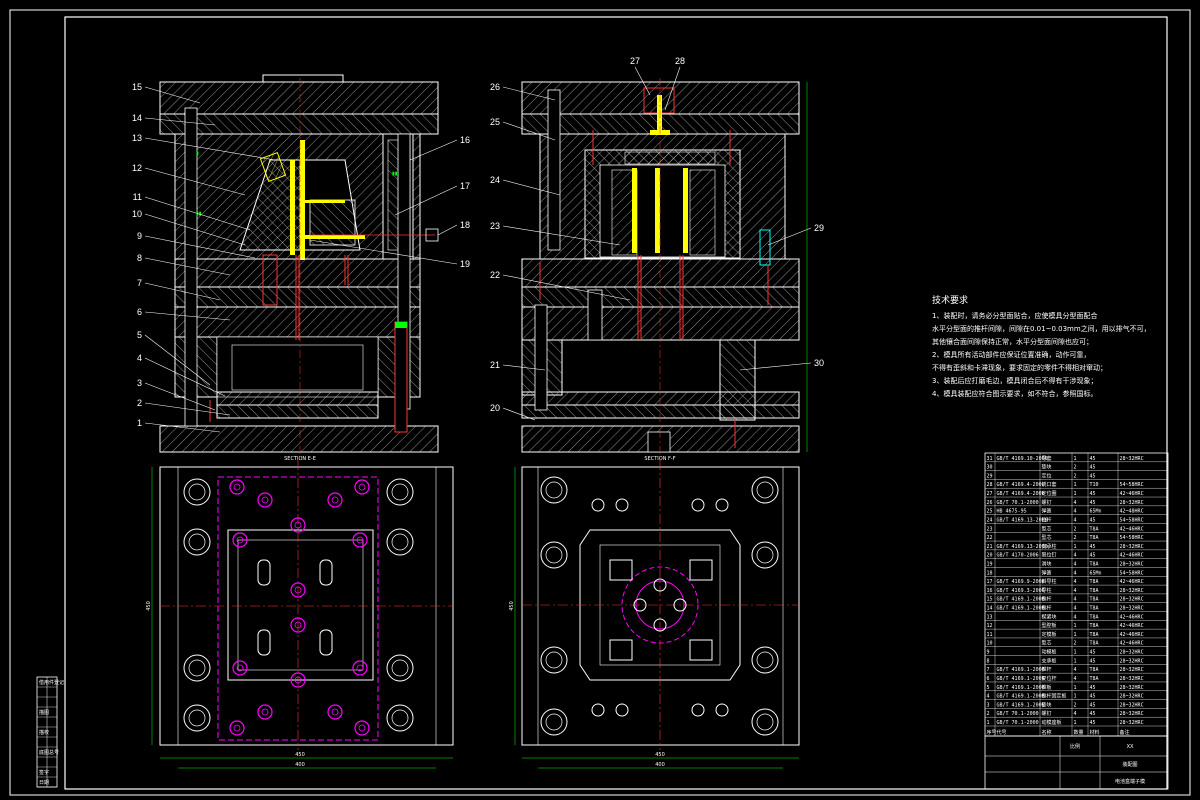  What do you see at coordinates (1049, 546) in the screenshot?
I see `bom-cell: 支承柱` at bounding box center [1049, 546].